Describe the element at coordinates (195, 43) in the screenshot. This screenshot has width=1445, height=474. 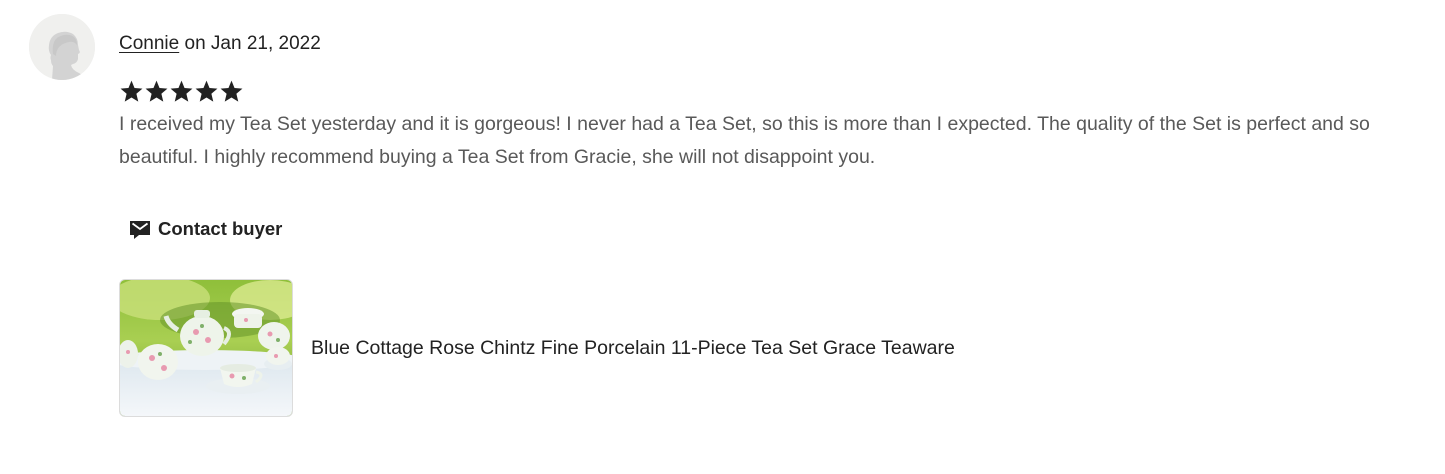
I see `date-prefix: on` at that location.